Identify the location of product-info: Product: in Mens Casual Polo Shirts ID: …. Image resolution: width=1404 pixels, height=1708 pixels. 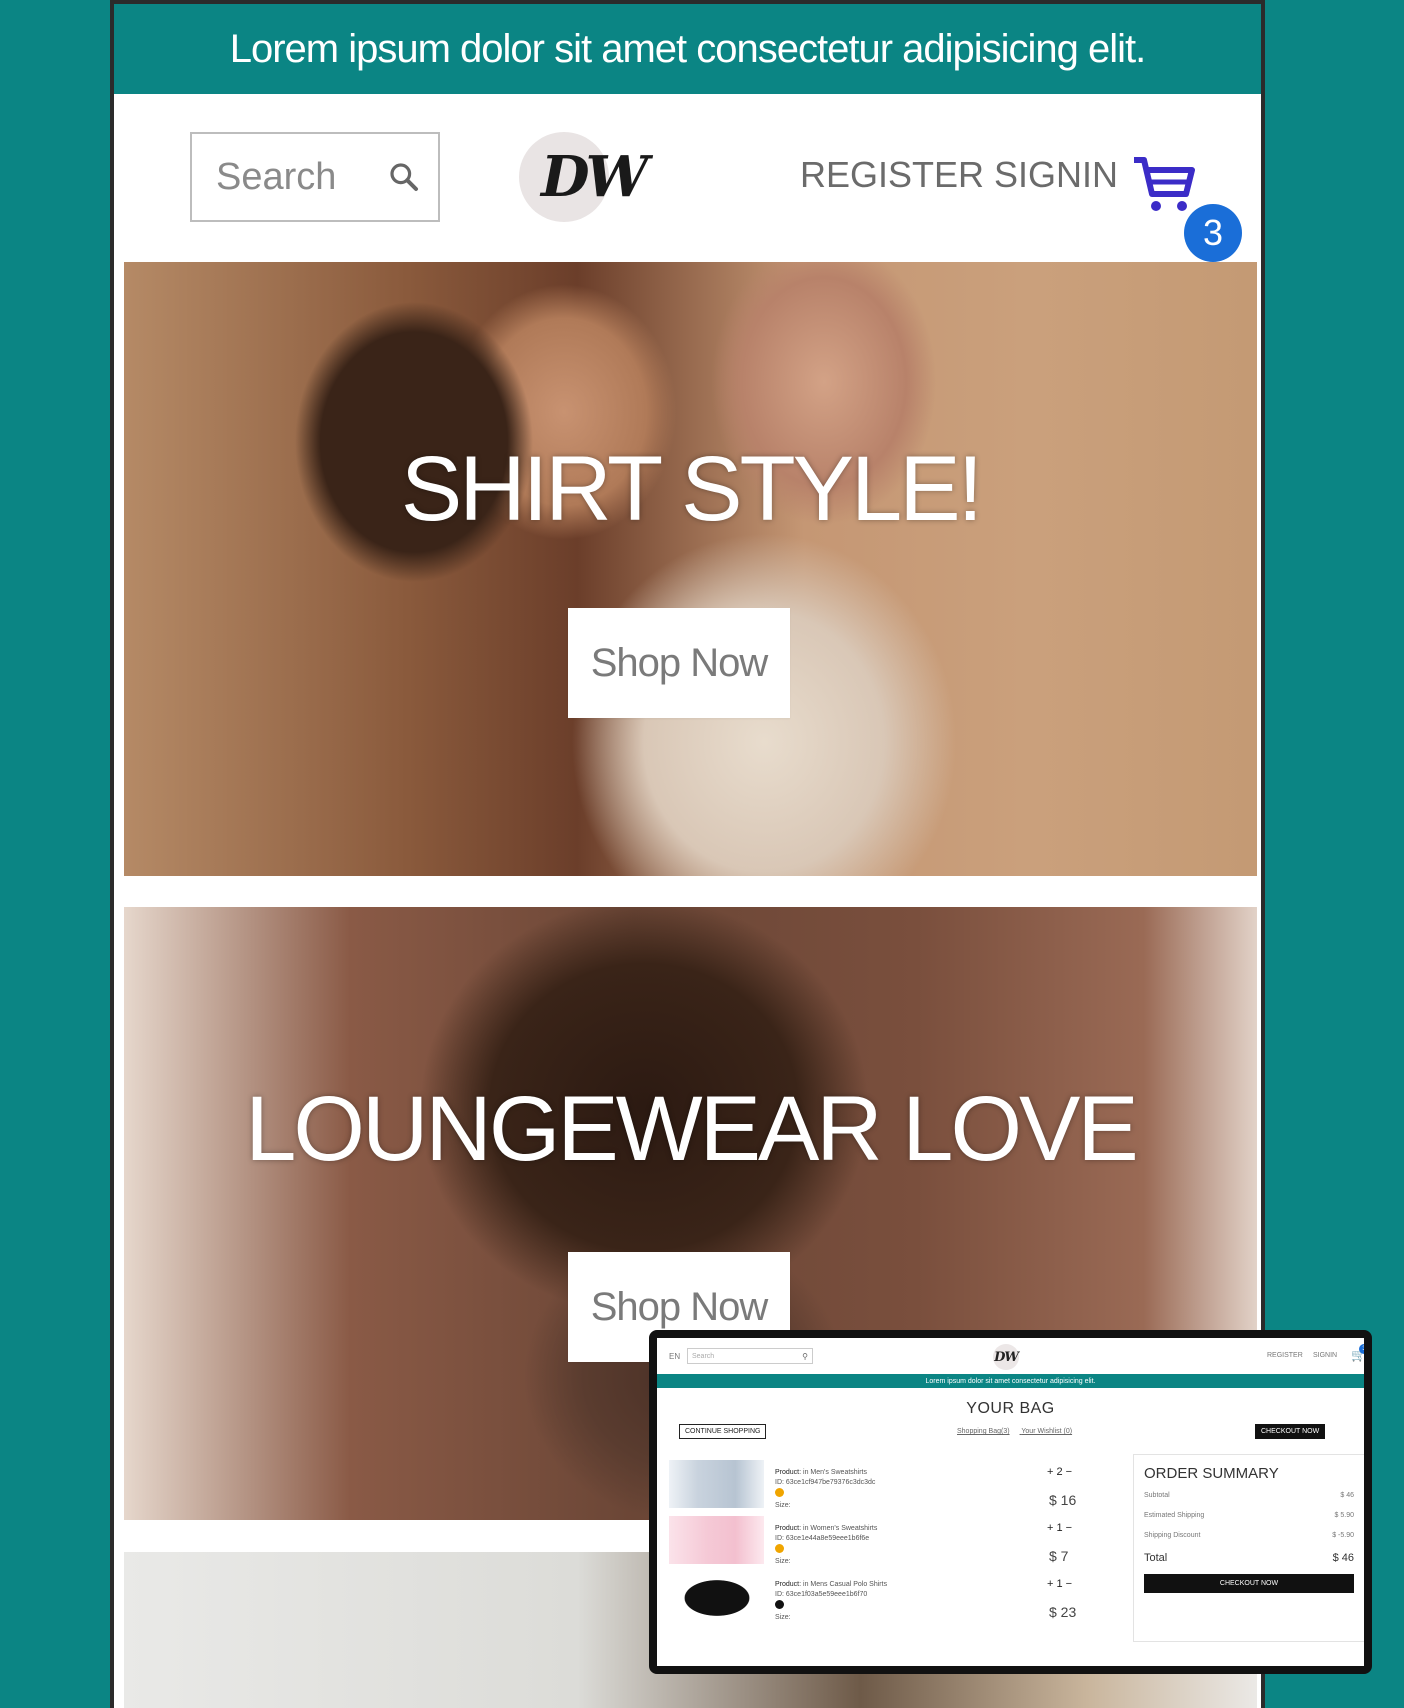
(831, 1601).